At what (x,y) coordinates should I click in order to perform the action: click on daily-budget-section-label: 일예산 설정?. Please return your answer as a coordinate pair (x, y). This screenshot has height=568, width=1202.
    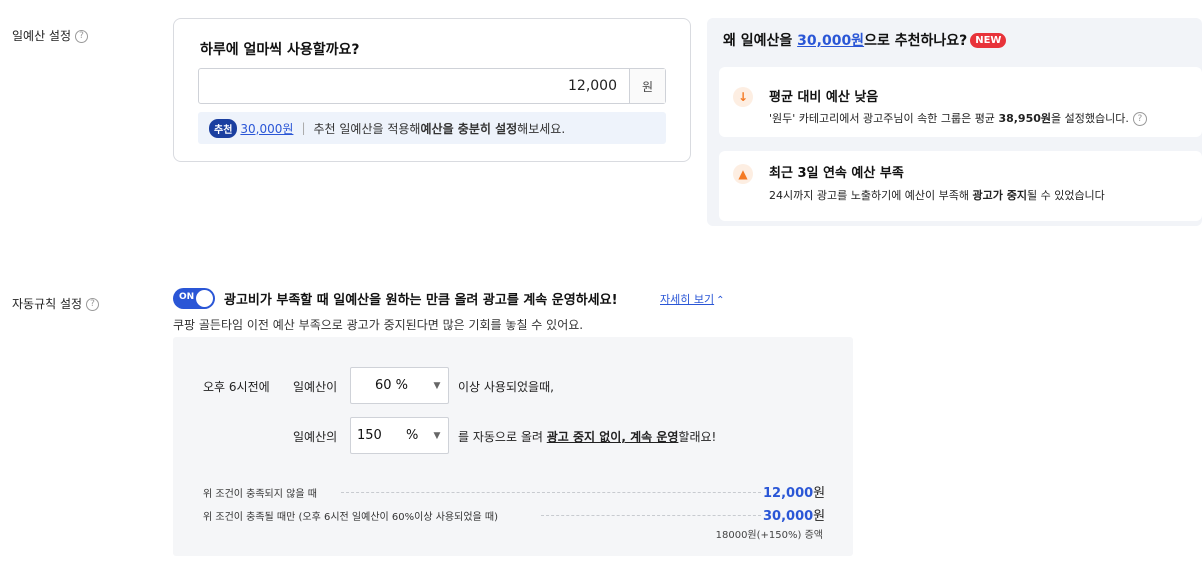
    Looking at the image, I should click on (50, 35).